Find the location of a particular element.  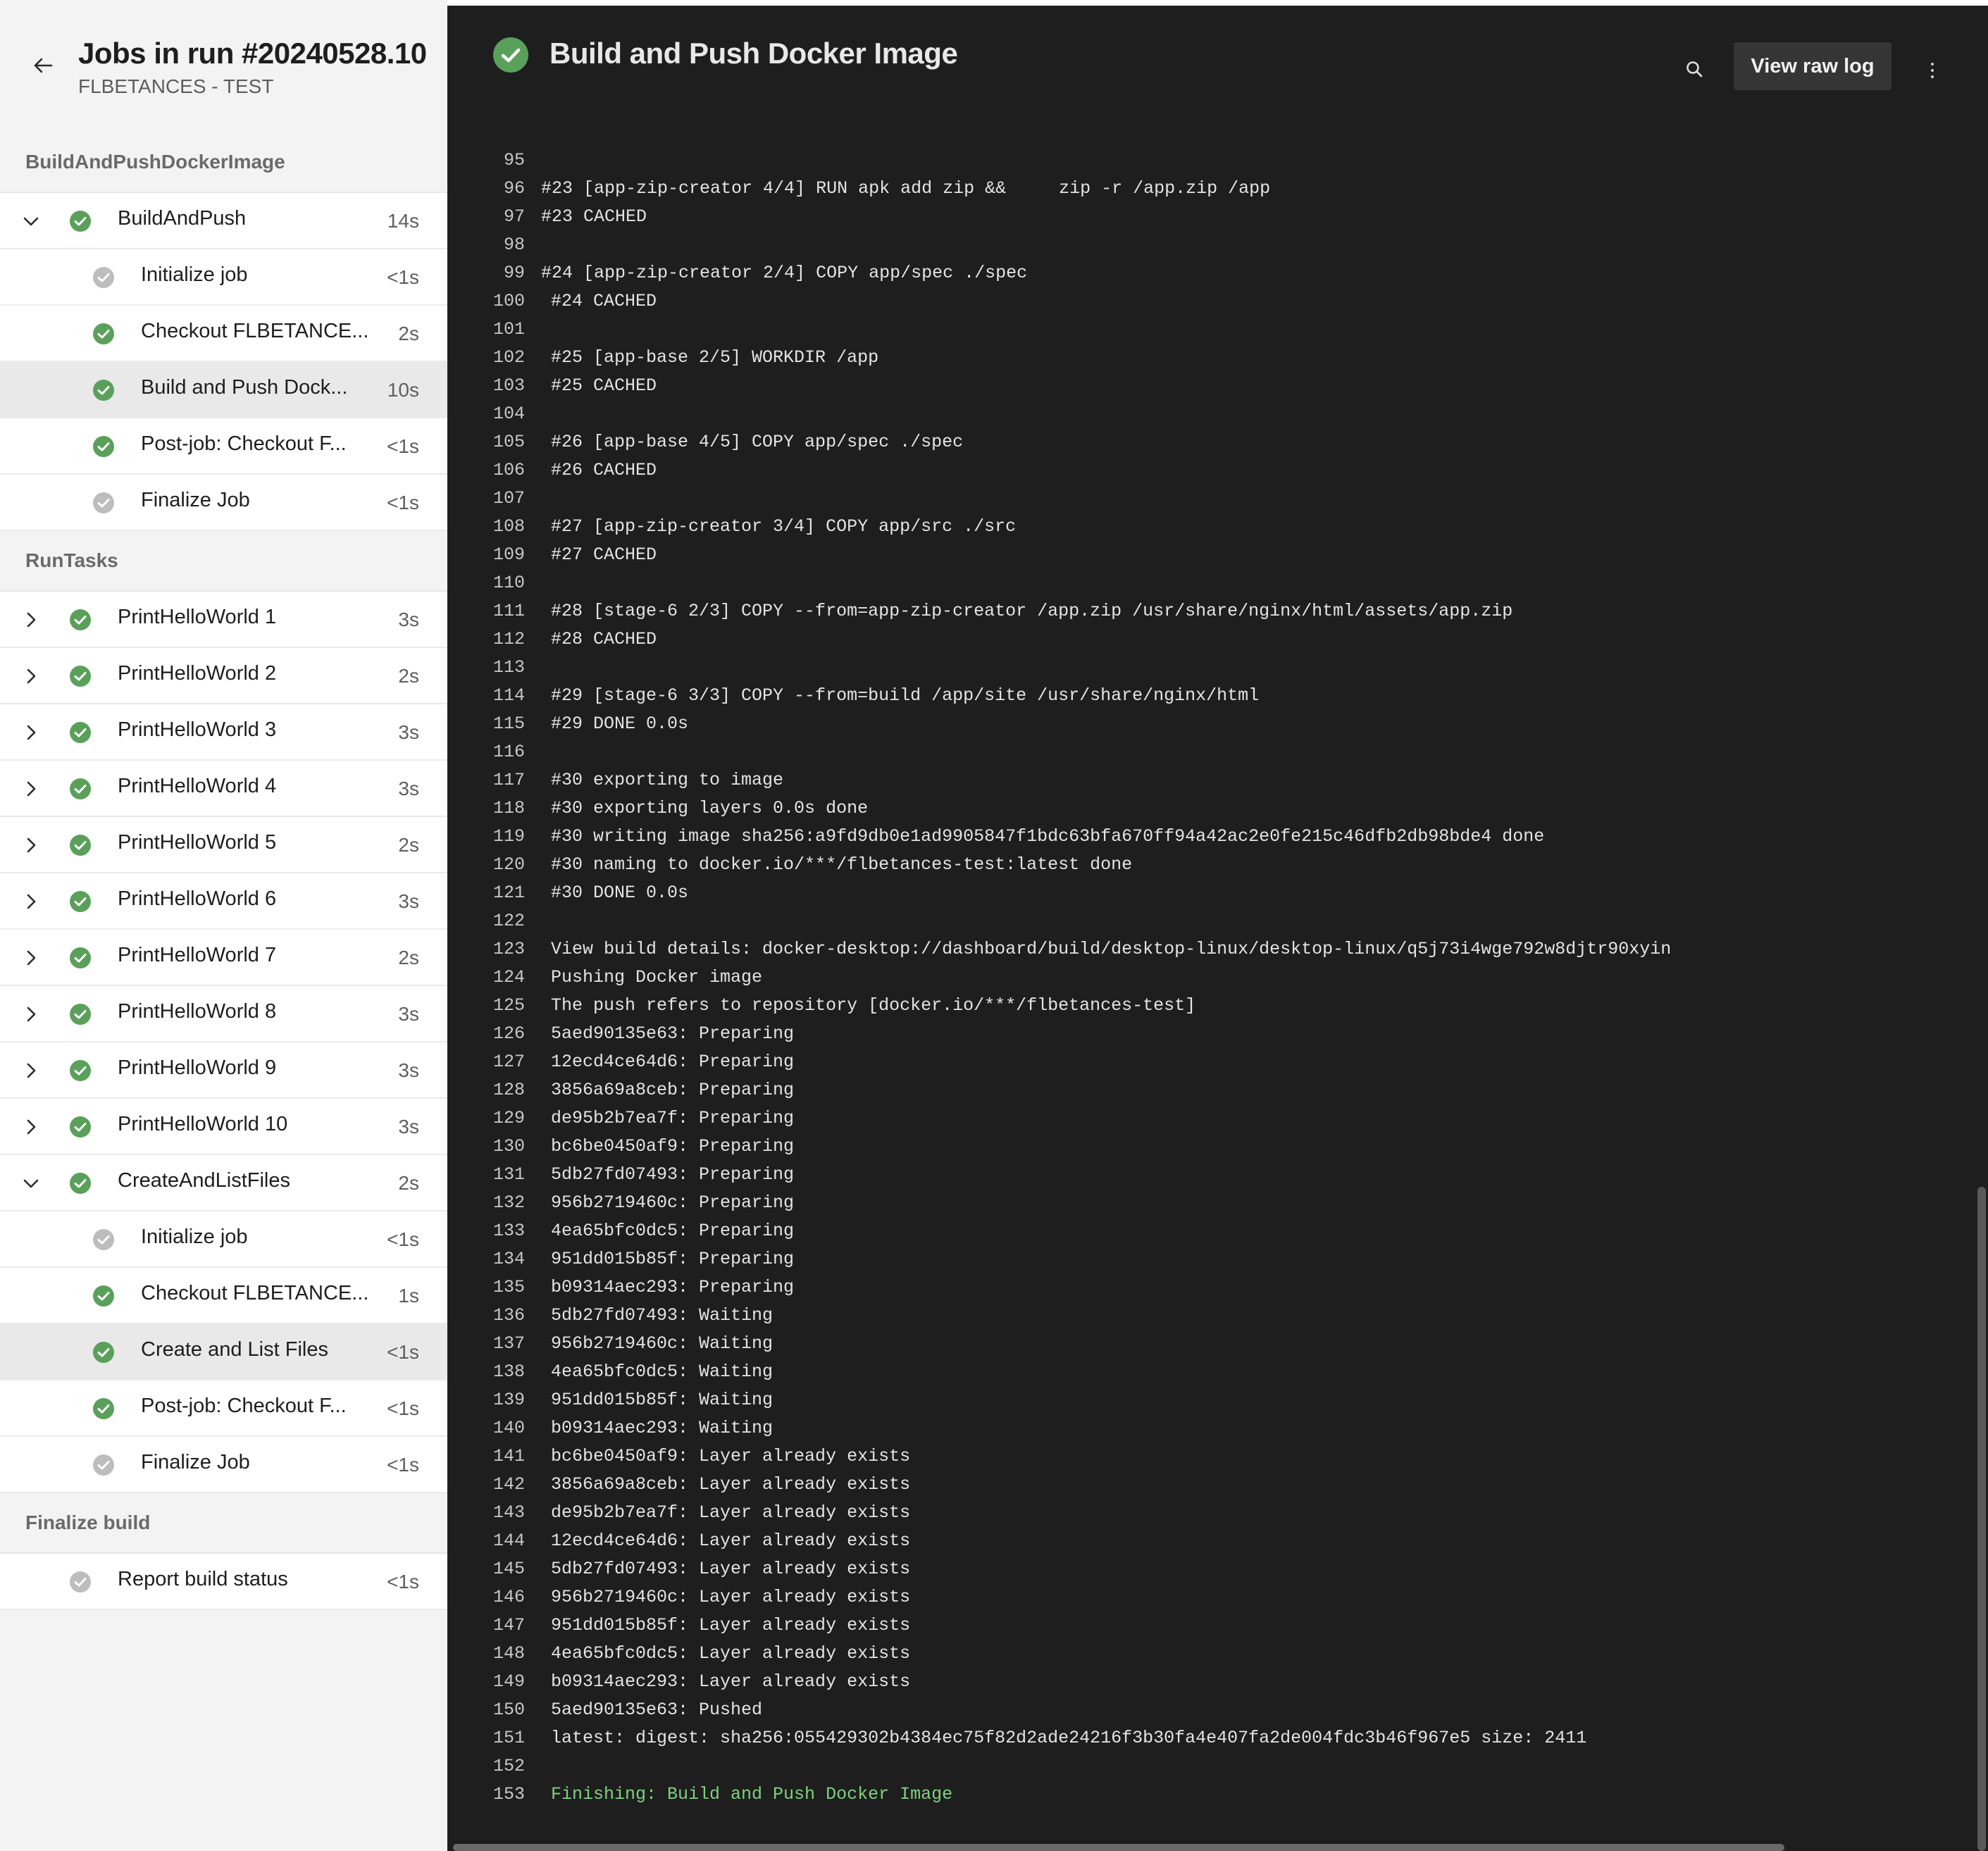

line-number: 111 is located at coordinates (486, 611).